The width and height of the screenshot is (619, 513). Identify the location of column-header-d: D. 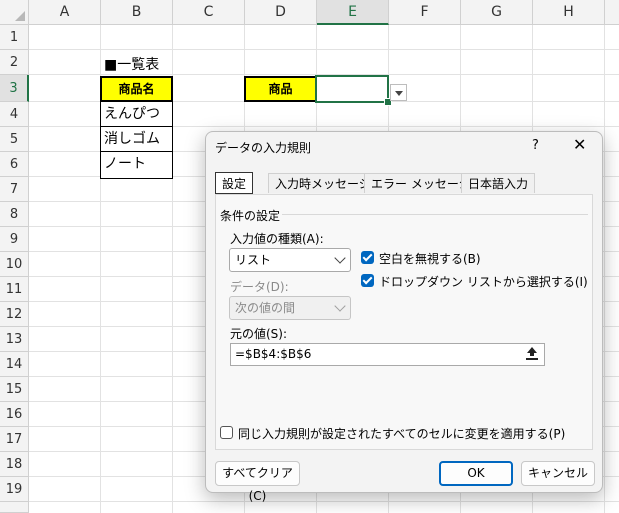
(281, 12).